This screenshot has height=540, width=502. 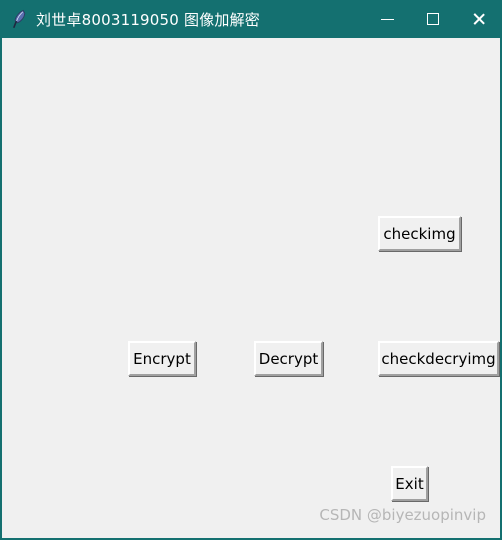 I want to click on csdn-watermark: CSDN @biyezuopinvip, so click(x=402, y=515).